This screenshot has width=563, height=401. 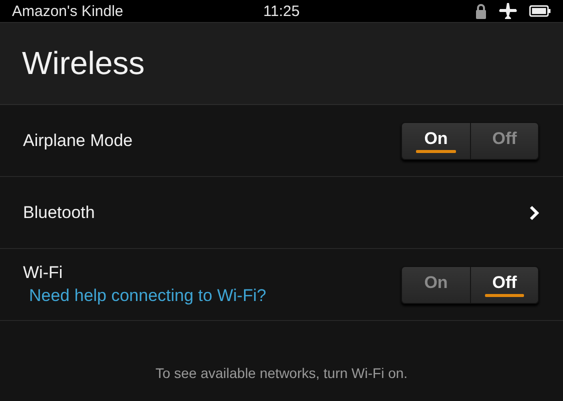 I want to click on device-name: Amazon's Kindle, so click(x=68, y=11).